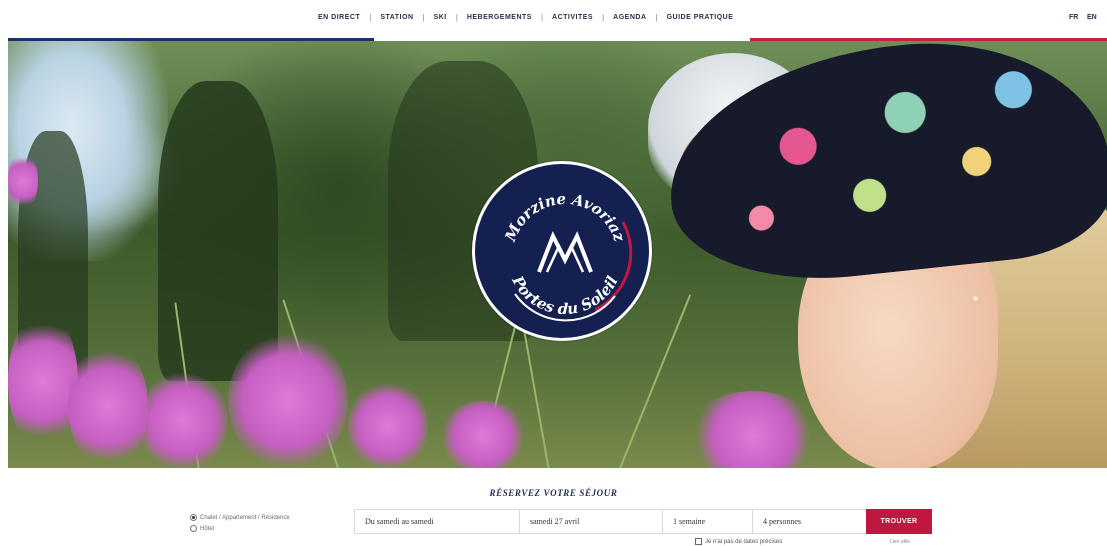  I want to click on flexible-dates-label: Je n'ai pas de dates précises, so click(744, 541).